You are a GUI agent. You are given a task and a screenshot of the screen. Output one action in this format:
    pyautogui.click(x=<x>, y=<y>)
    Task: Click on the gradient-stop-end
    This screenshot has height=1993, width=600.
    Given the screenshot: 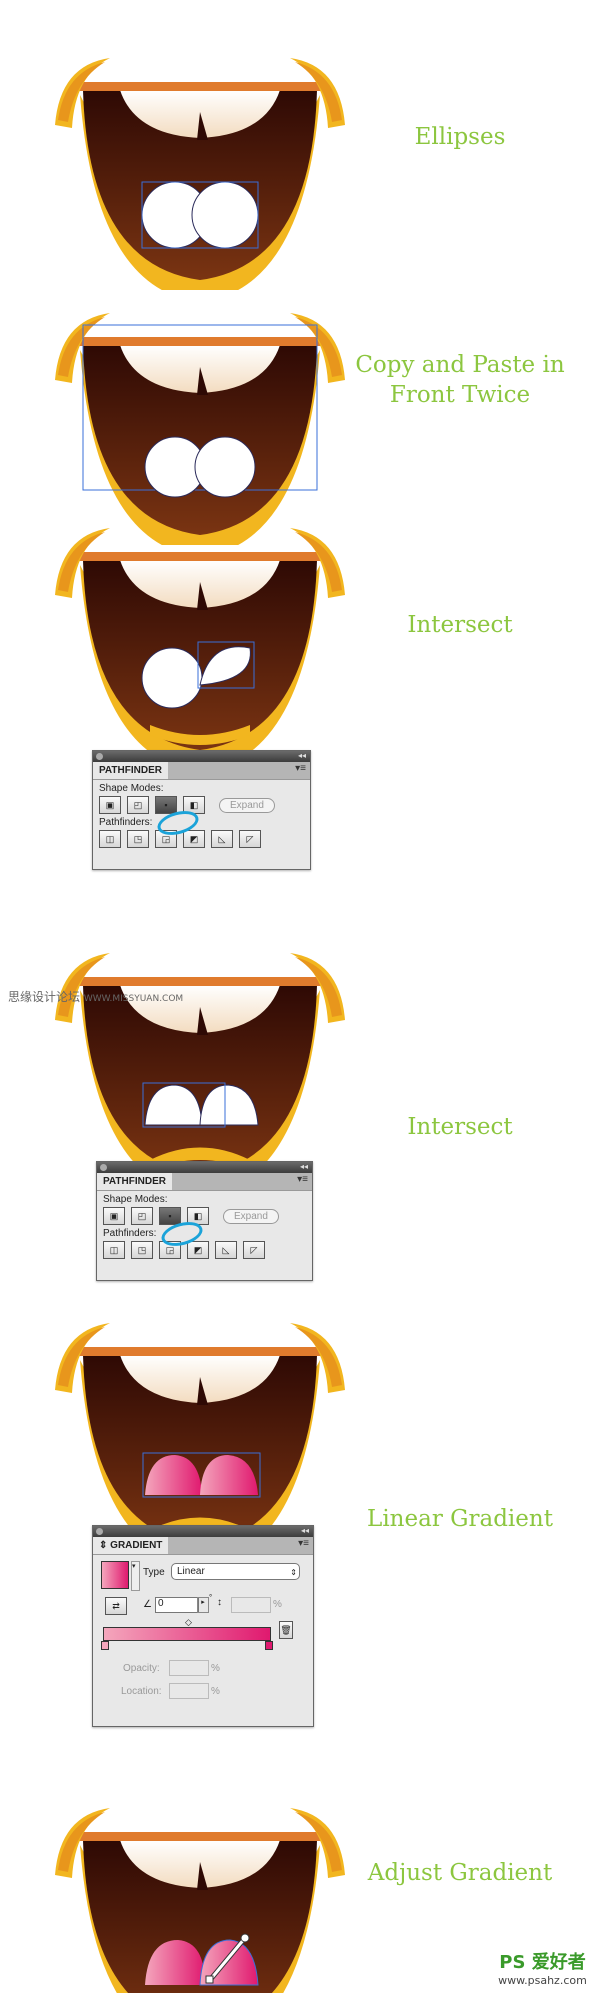 What is the action you would take?
    pyautogui.click(x=269, y=1645)
    